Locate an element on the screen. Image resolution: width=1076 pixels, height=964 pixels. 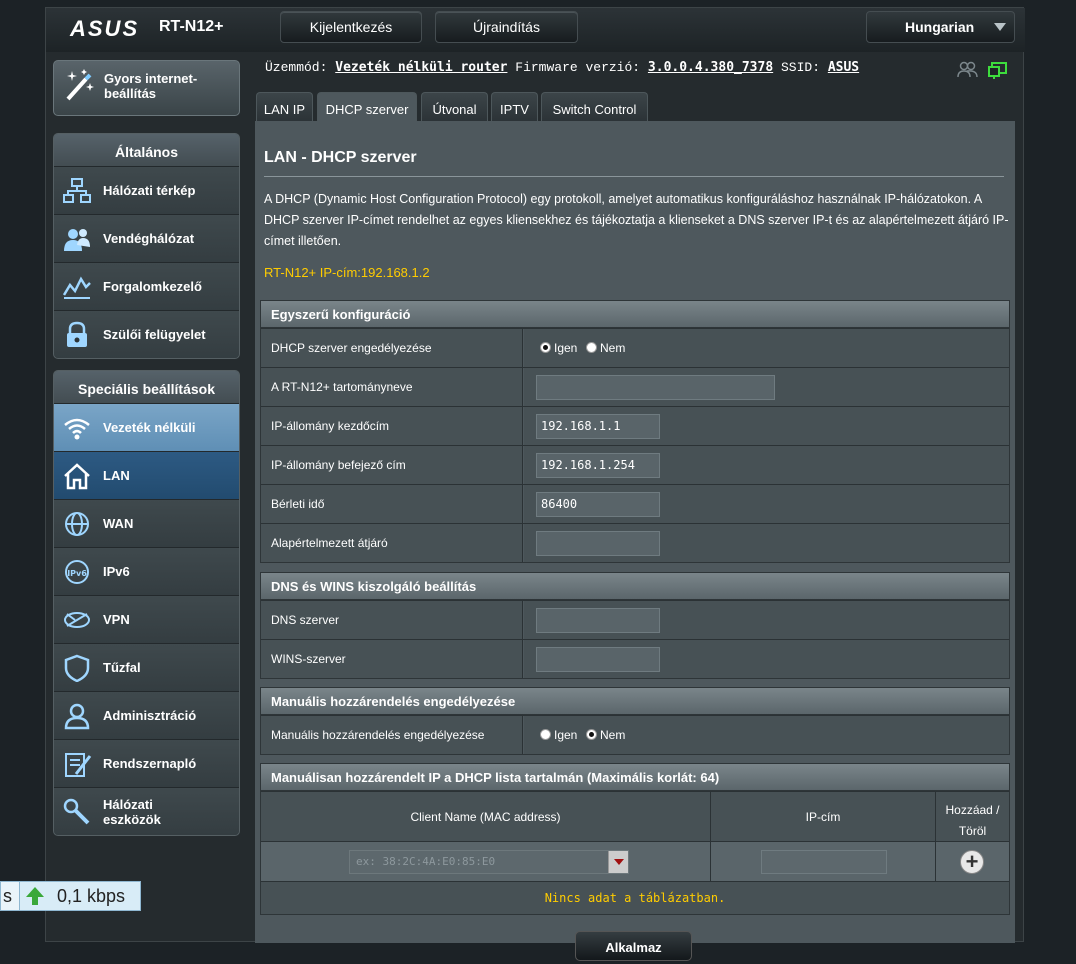
network-speed-meter: s 0,1 kbps is located at coordinates (70, 896).